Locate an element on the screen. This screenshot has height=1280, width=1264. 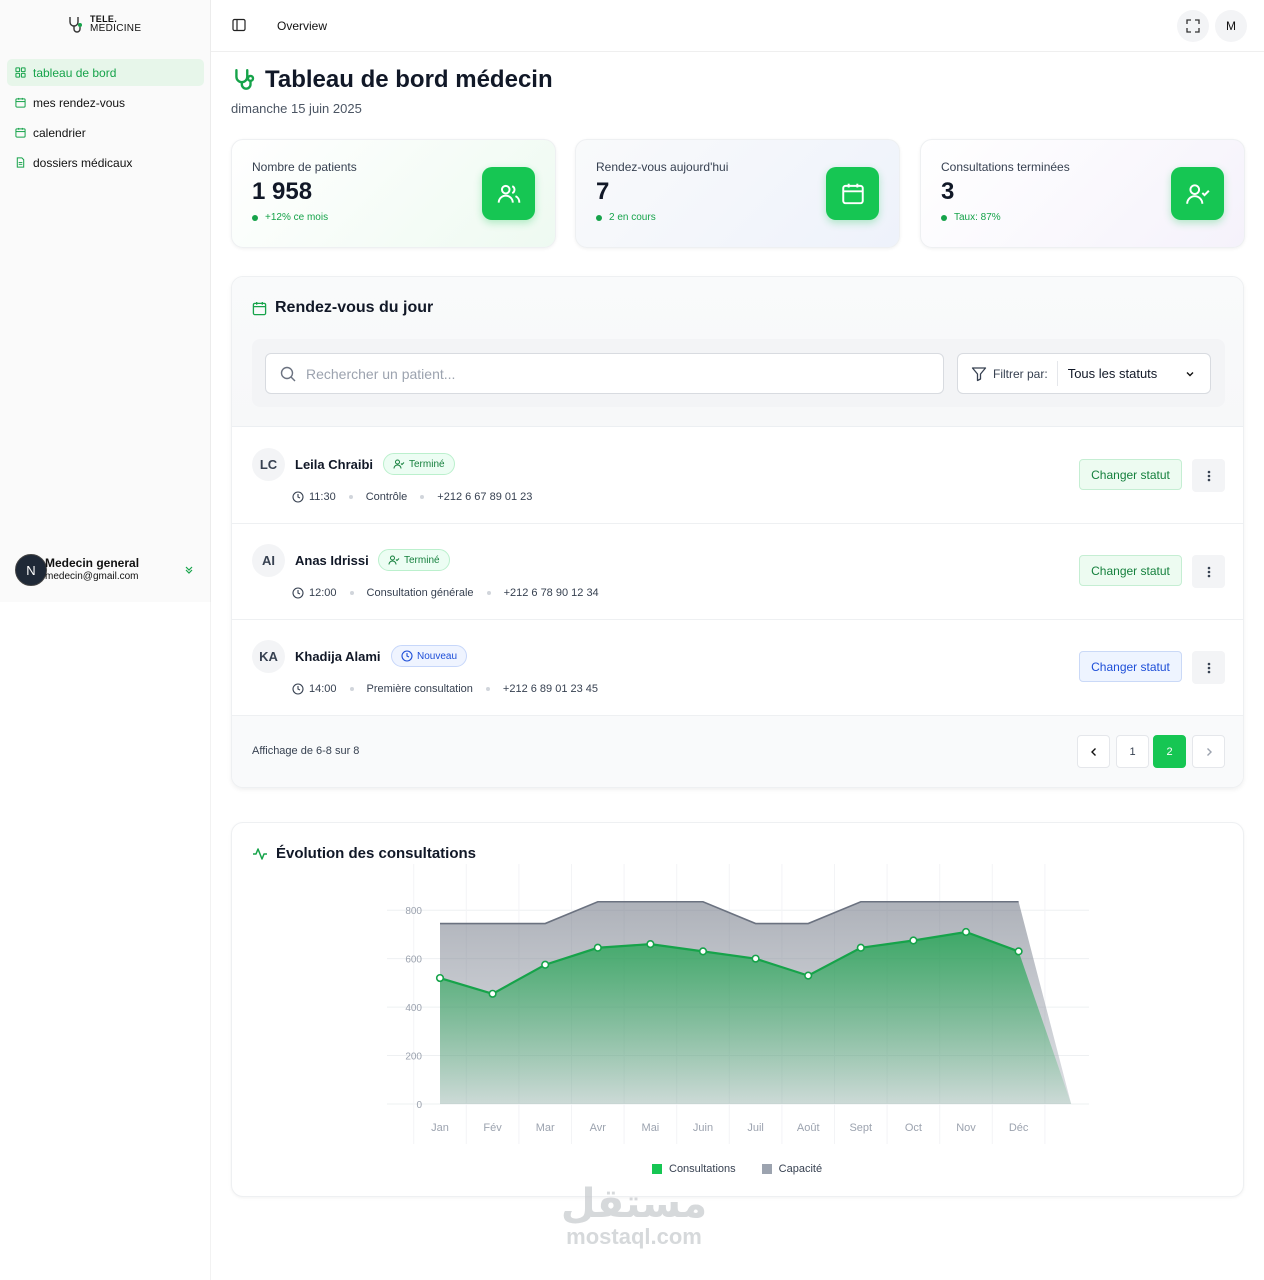
sidebar-item-dossiers-medicaux: dossiers médicaux is located at coordinates (105, 162).